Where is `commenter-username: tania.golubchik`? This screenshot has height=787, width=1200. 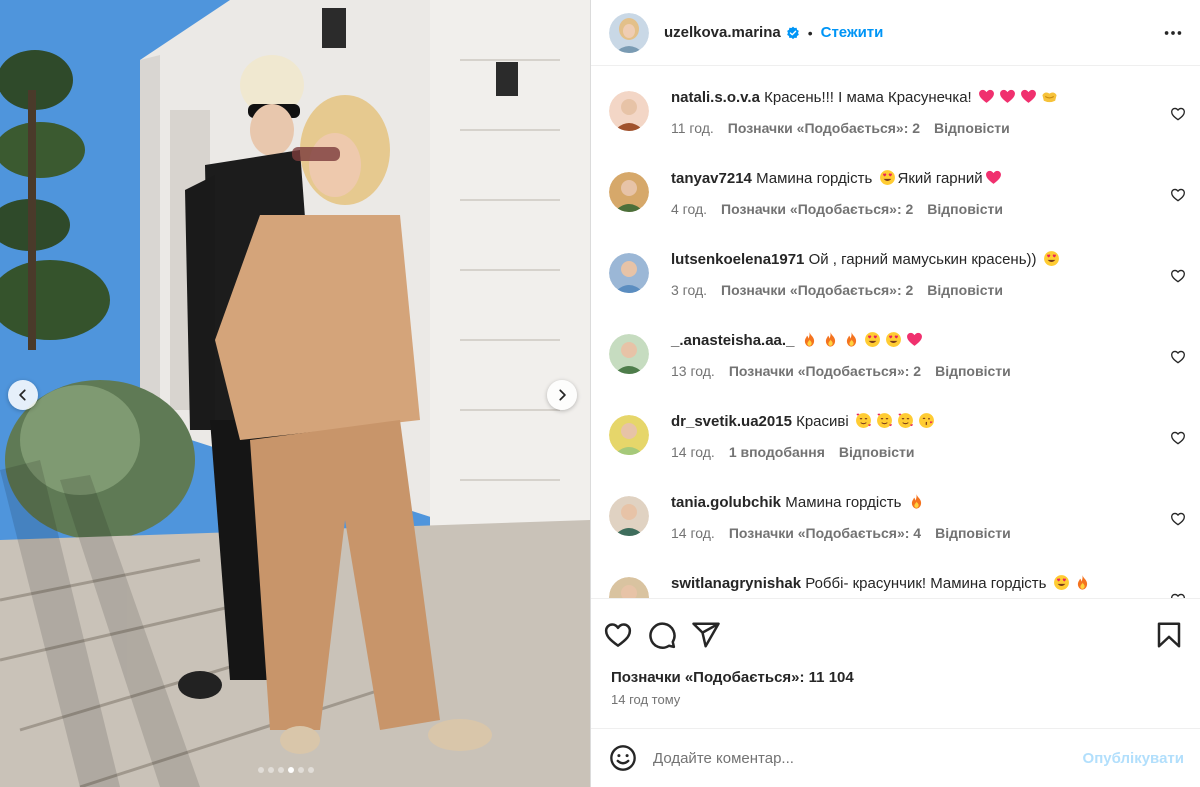 commenter-username: tania.golubchik is located at coordinates (726, 502).